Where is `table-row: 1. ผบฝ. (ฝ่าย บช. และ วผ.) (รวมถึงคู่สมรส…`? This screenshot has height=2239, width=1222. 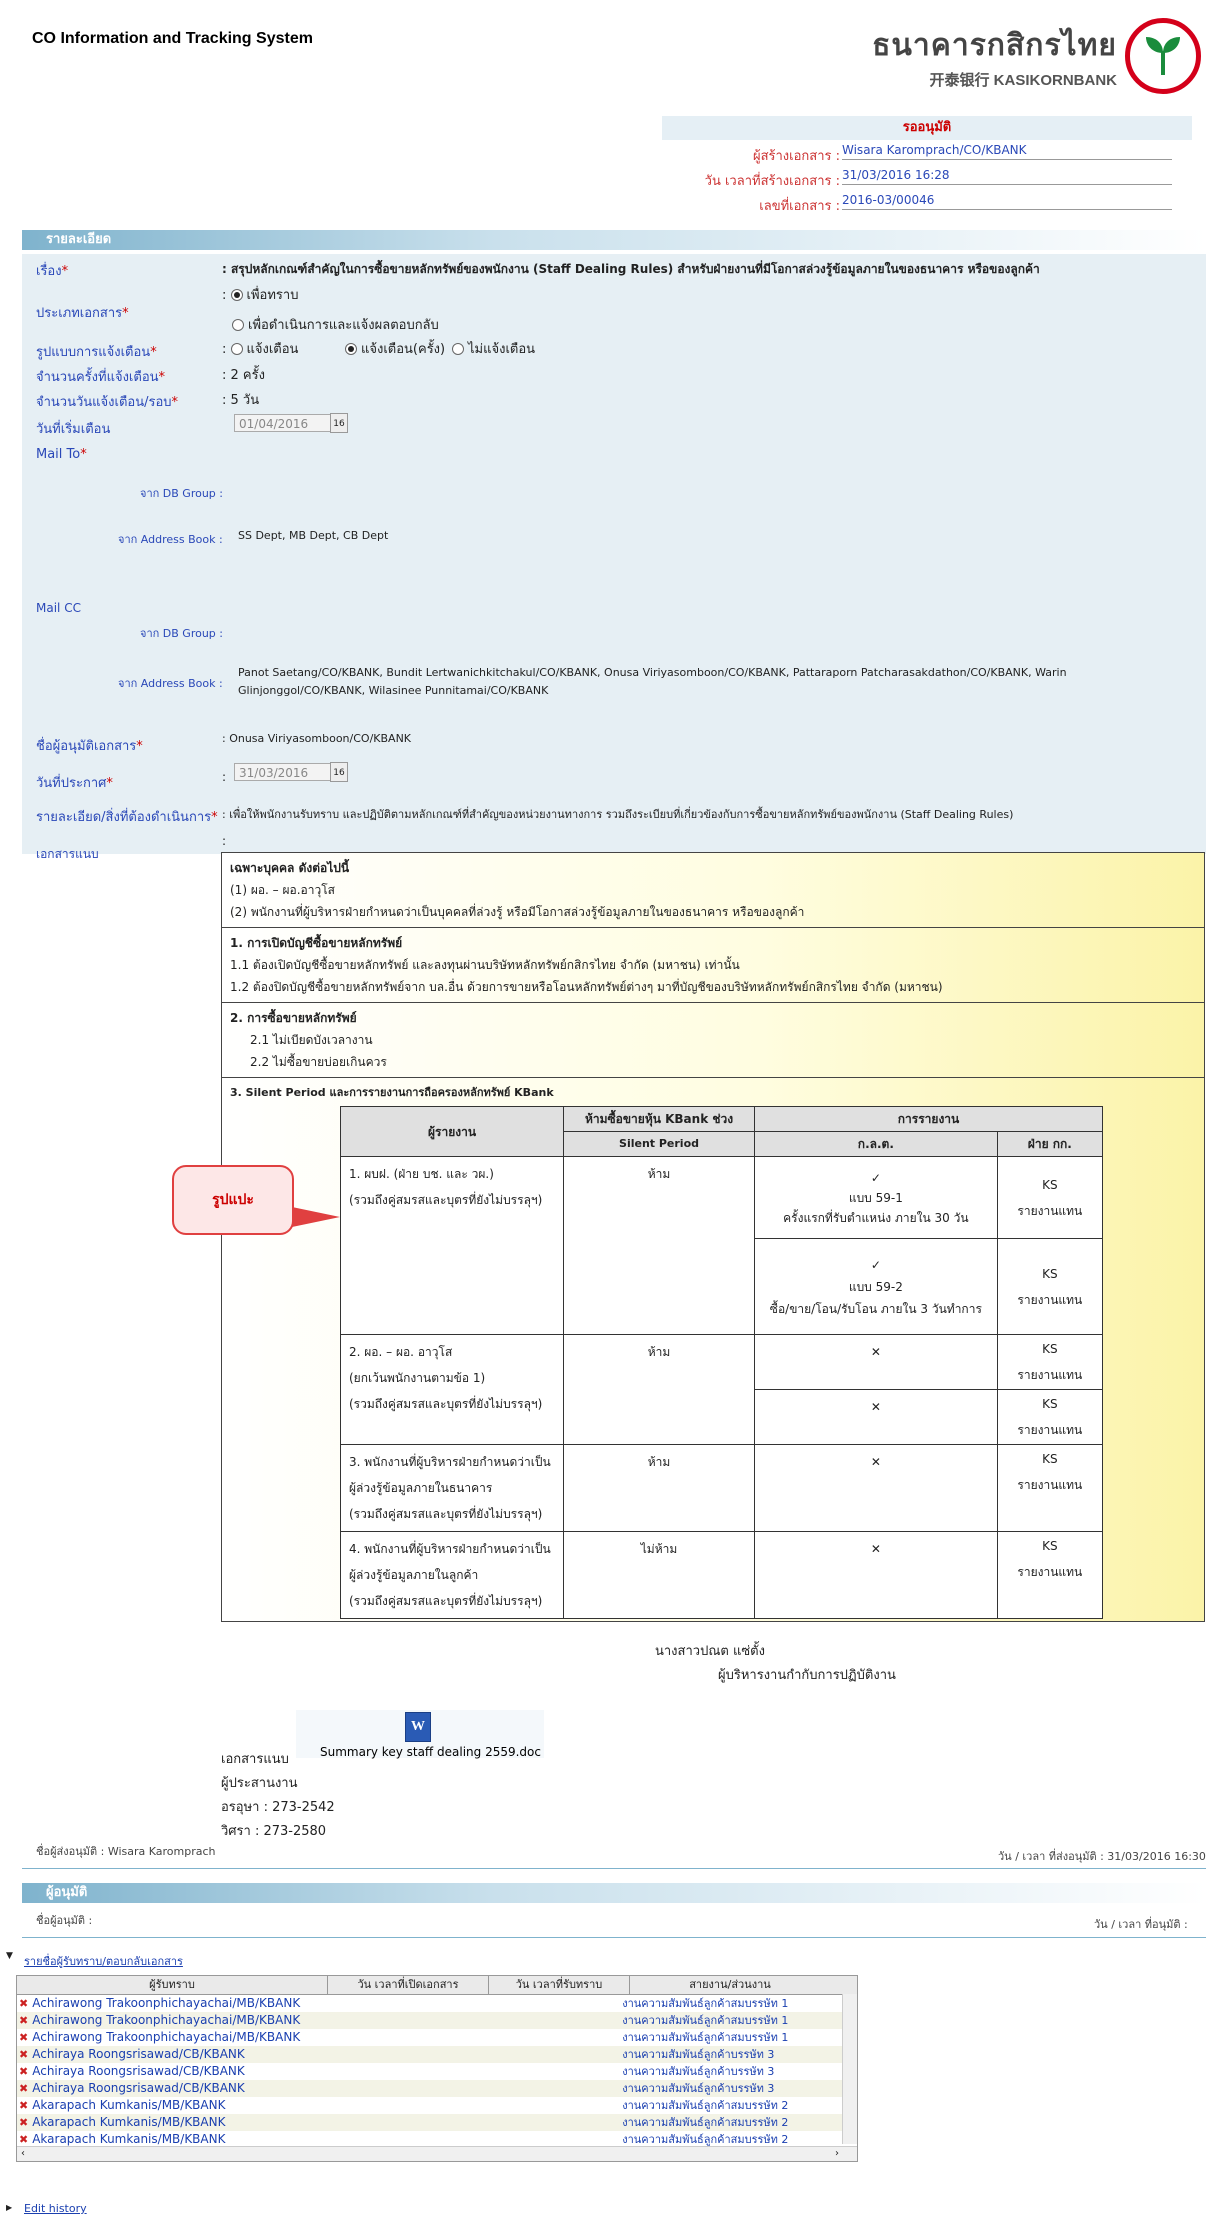 table-row: 1. ผบฝ. (ฝ่าย บช. และ วผ.) (รวมถึงคู่สมรส… is located at coordinates (452, 1245).